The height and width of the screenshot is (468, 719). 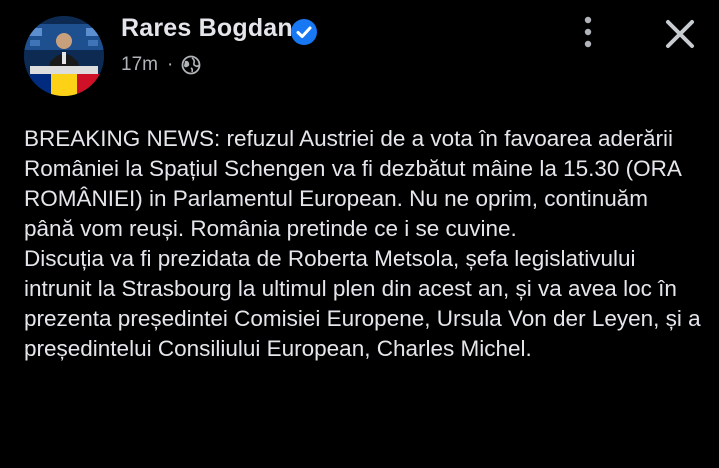 I want to click on author-name: Rares Bogdan, so click(x=207, y=28).